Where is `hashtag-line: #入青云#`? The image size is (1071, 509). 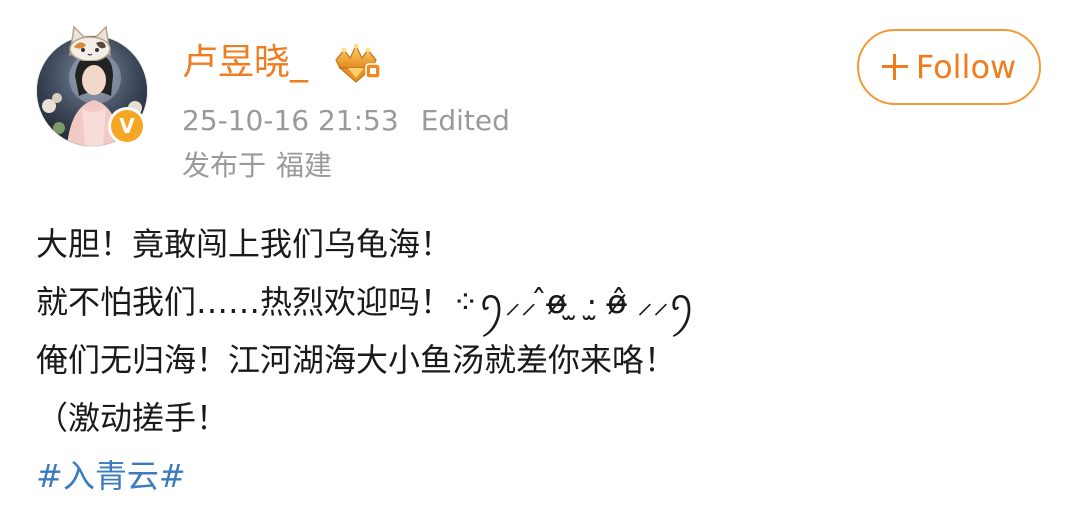 hashtag-line: #入青云# is located at coordinates (536, 479).